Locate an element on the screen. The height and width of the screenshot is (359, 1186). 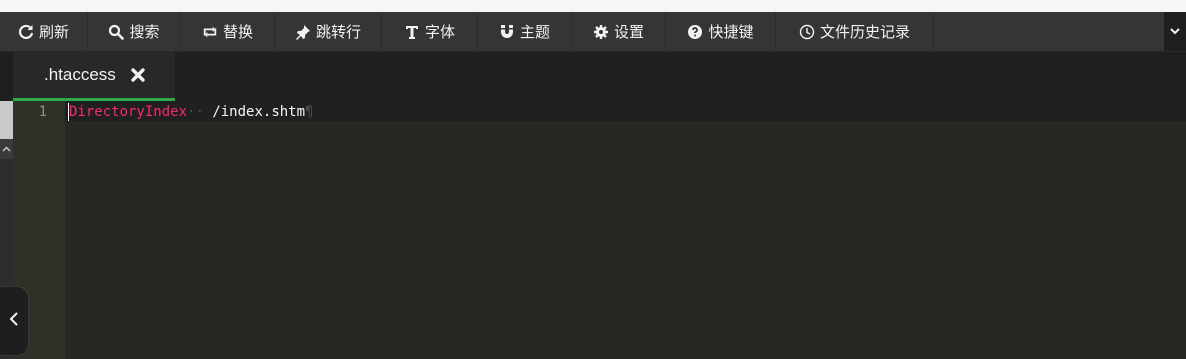
replace-icon is located at coordinates (210, 32).